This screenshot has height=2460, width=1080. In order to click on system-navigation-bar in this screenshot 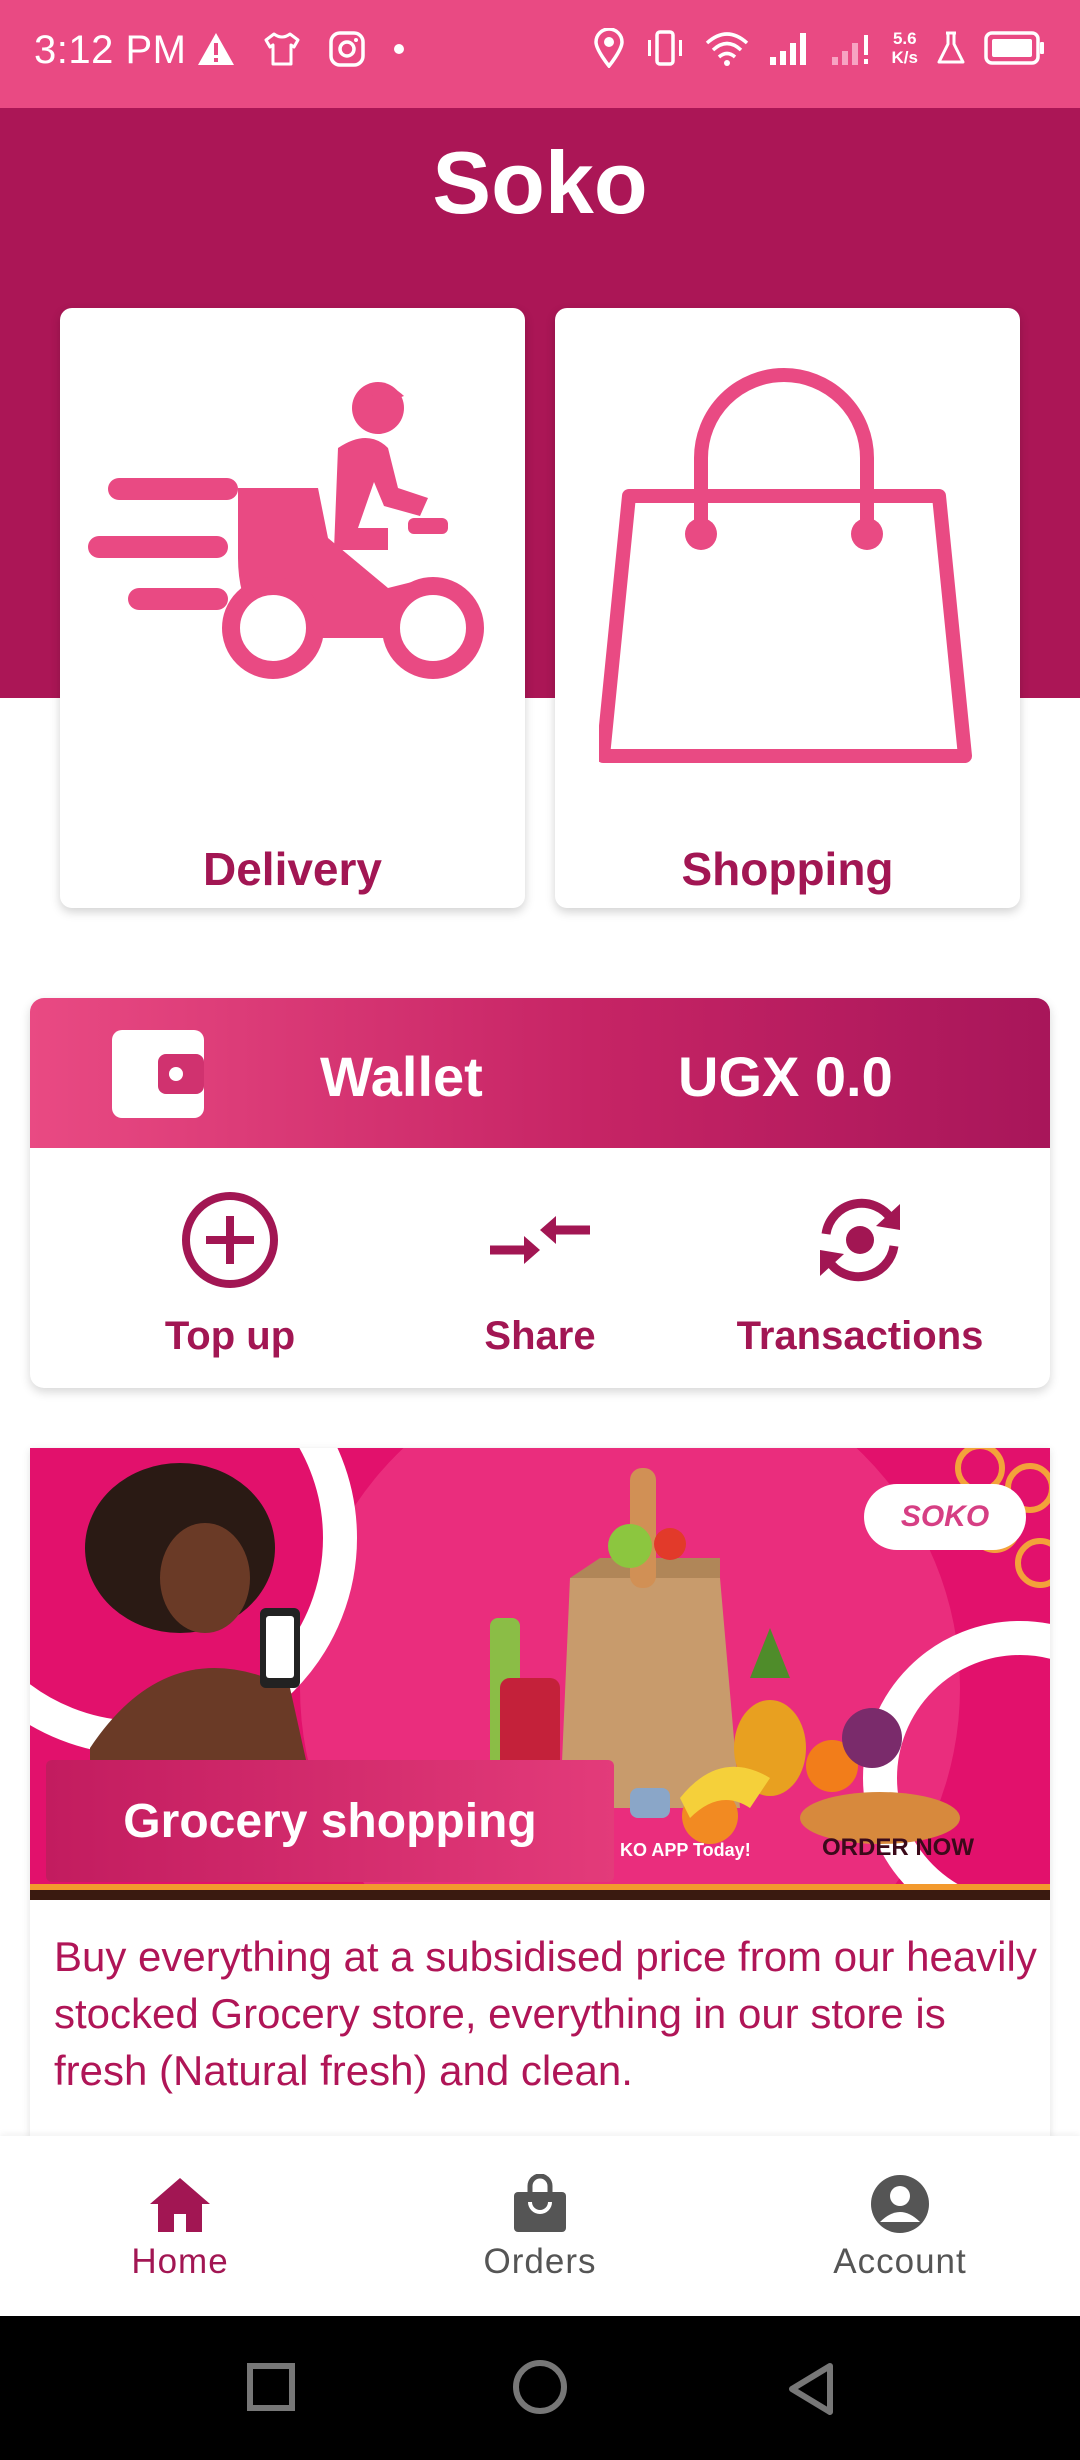, I will do `click(540, 2388)`.